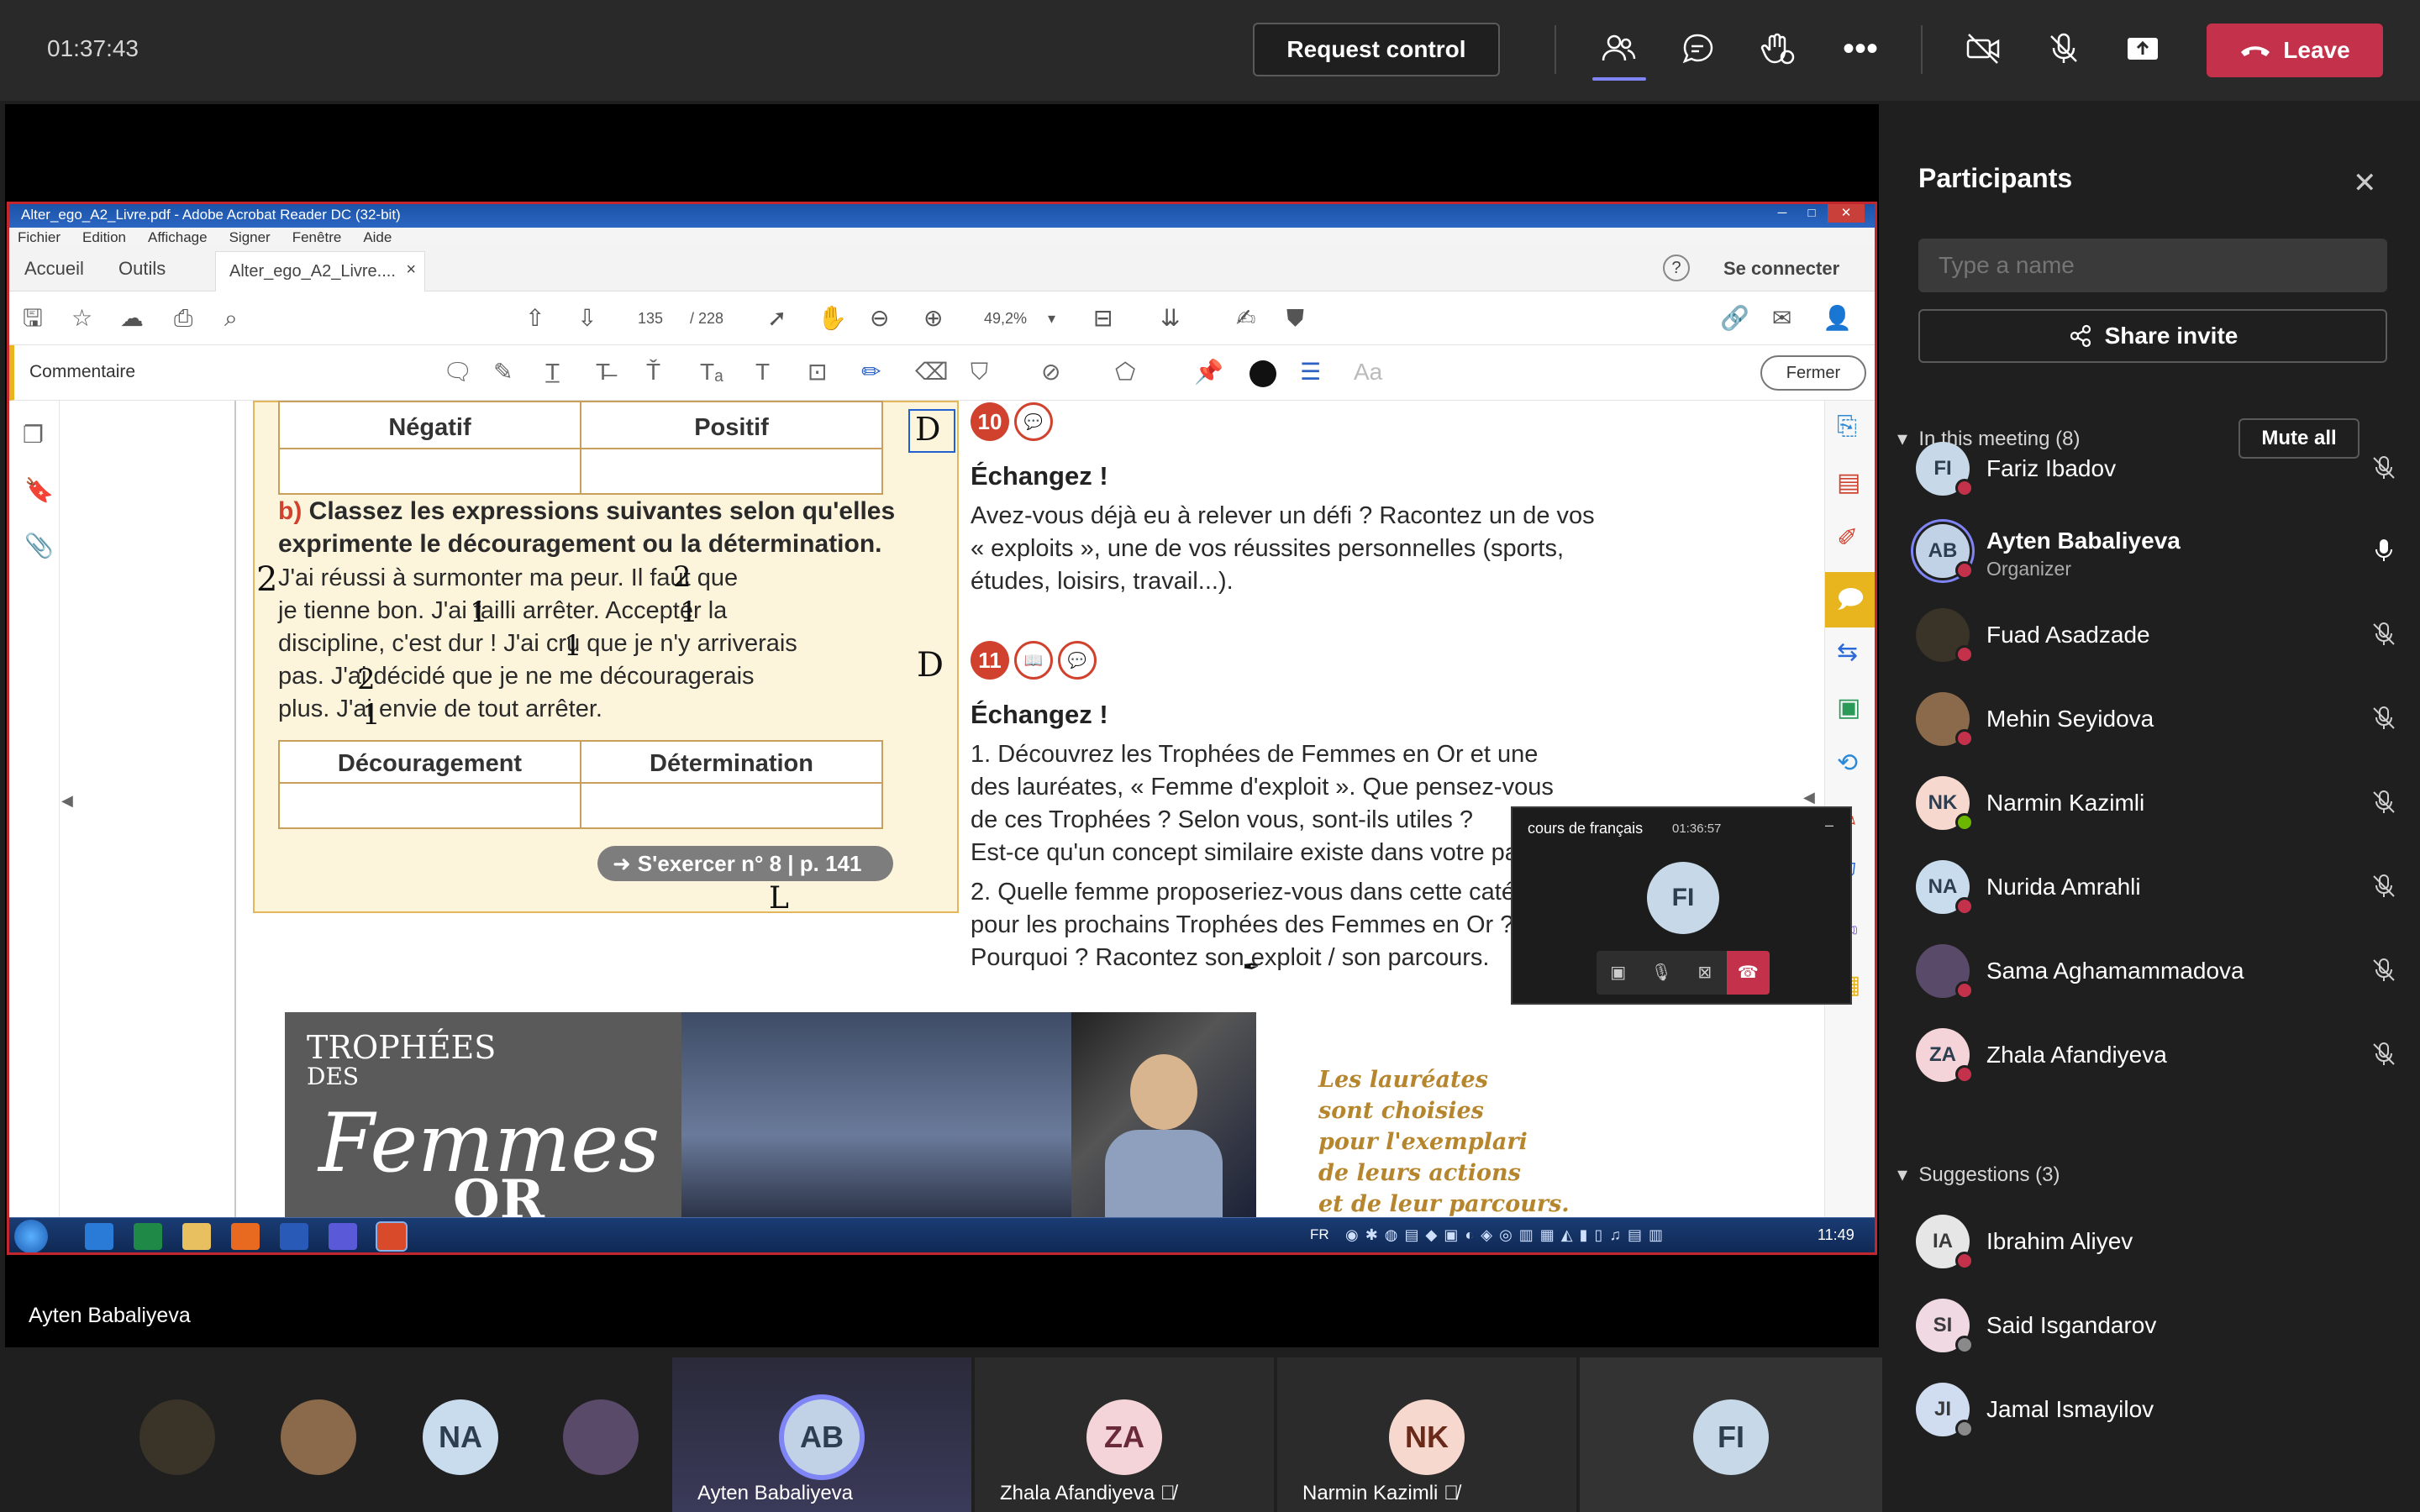  Describe the element at coordinates (933, 318) in the screenshot. I see `zoom-in-icon: ⊕` at that location.